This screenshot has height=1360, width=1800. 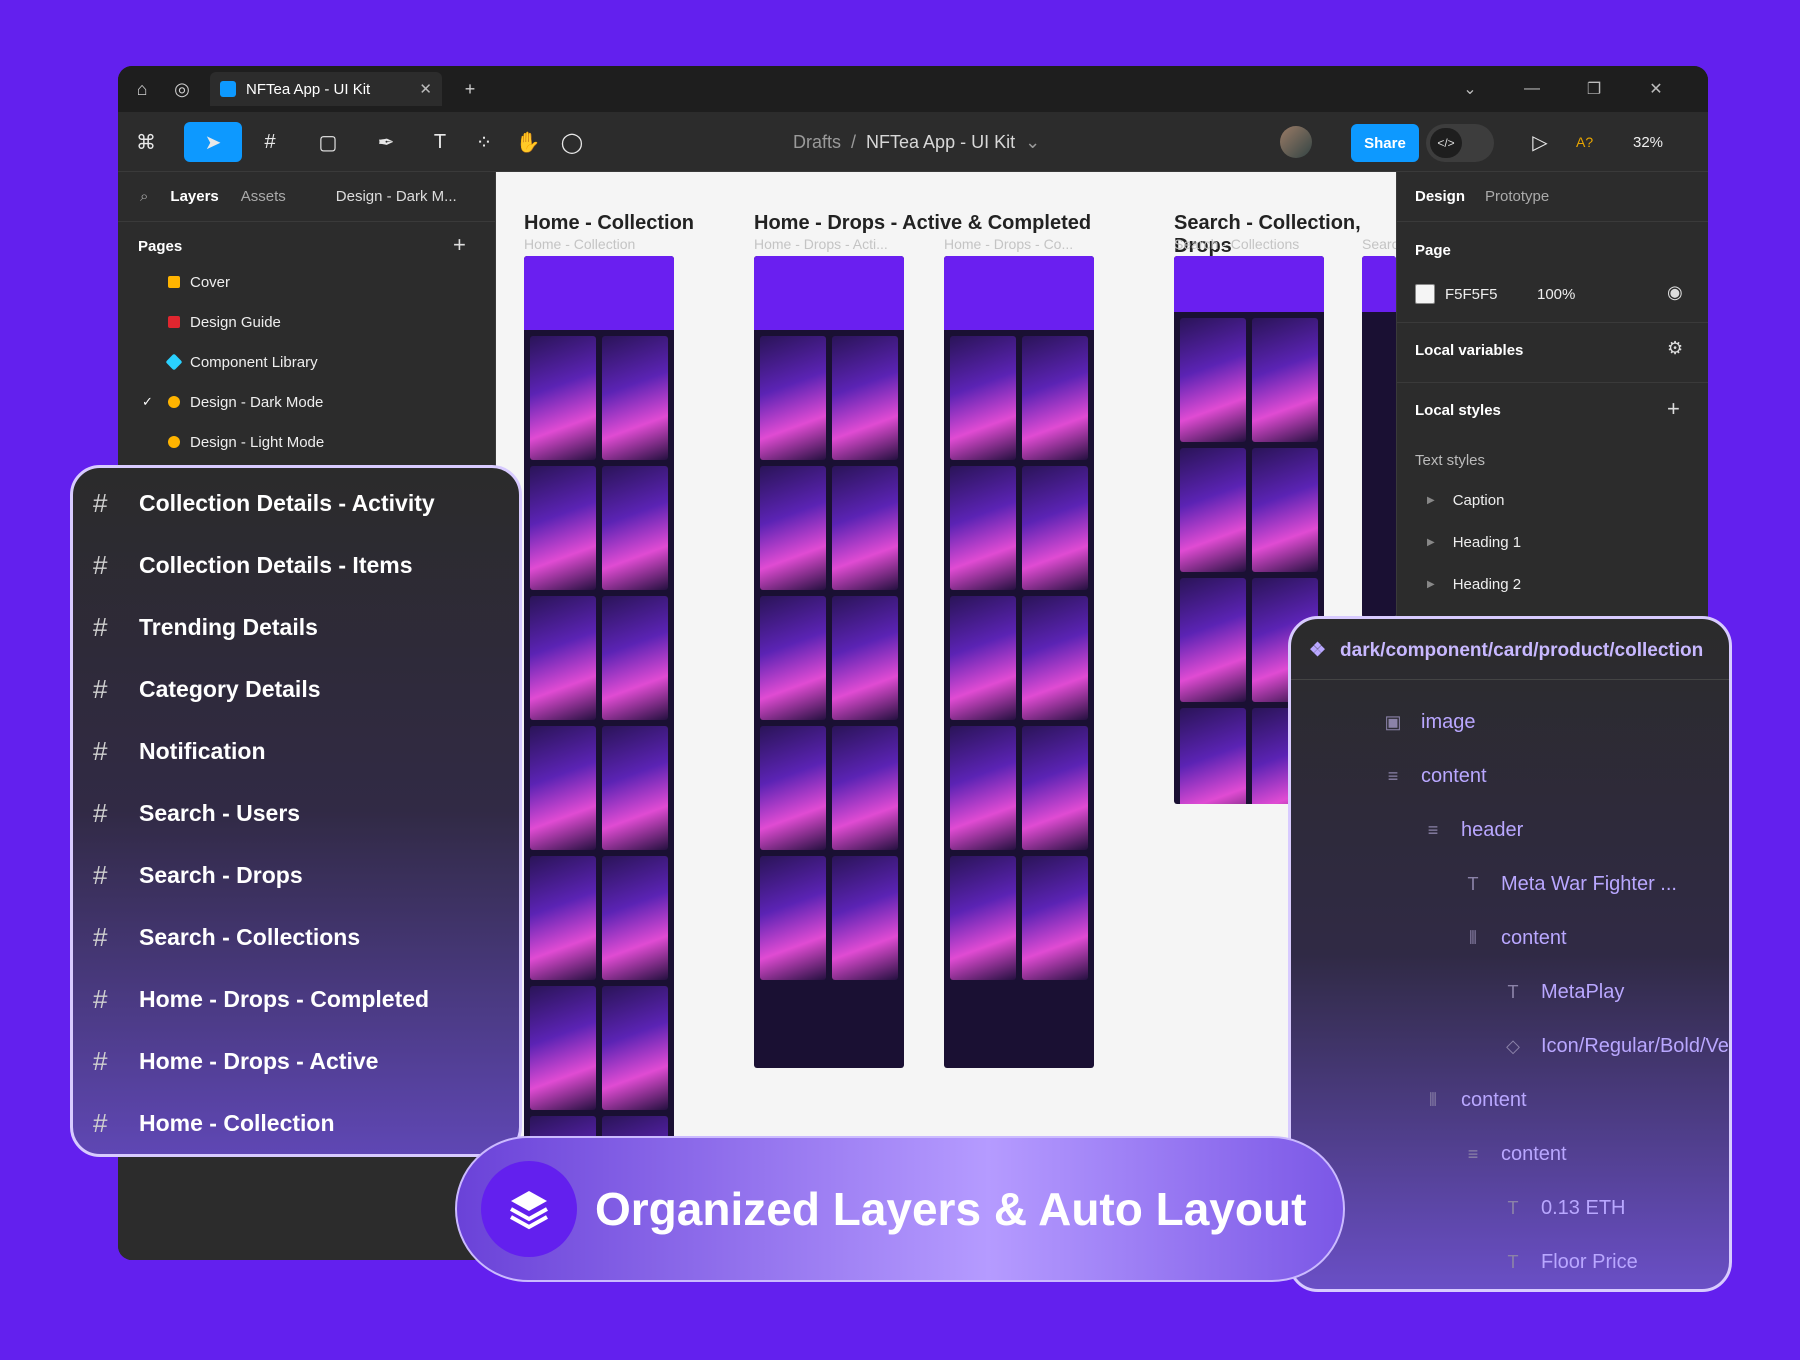 What do you see at coordinates (1471, 294) in the screenshot?
I see `page-color-value: F5F5F5` at bounding box center [1471, 294].